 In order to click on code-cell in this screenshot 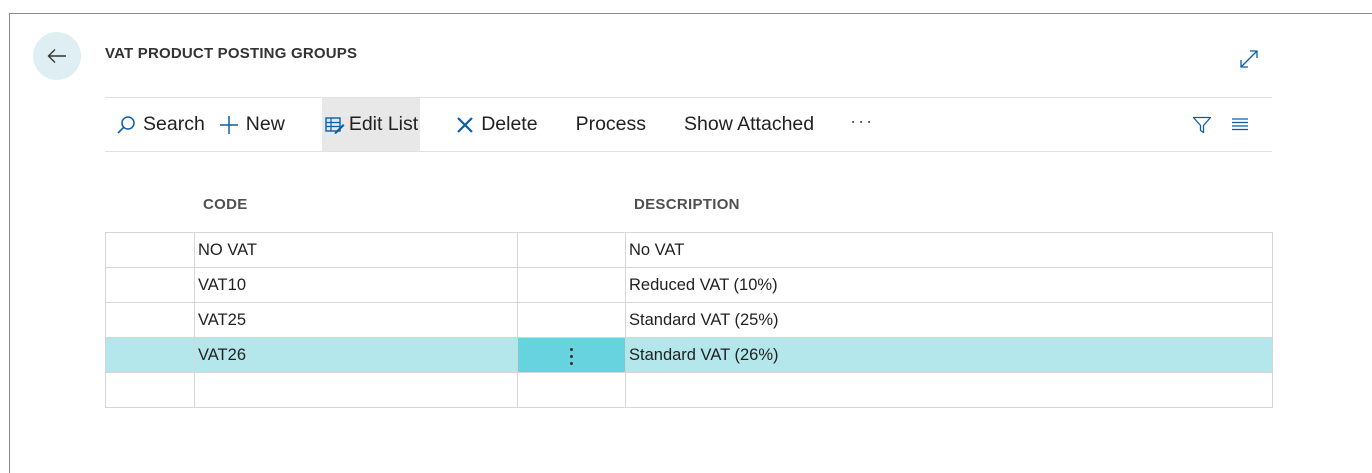, I will do `click(356, 390)`.